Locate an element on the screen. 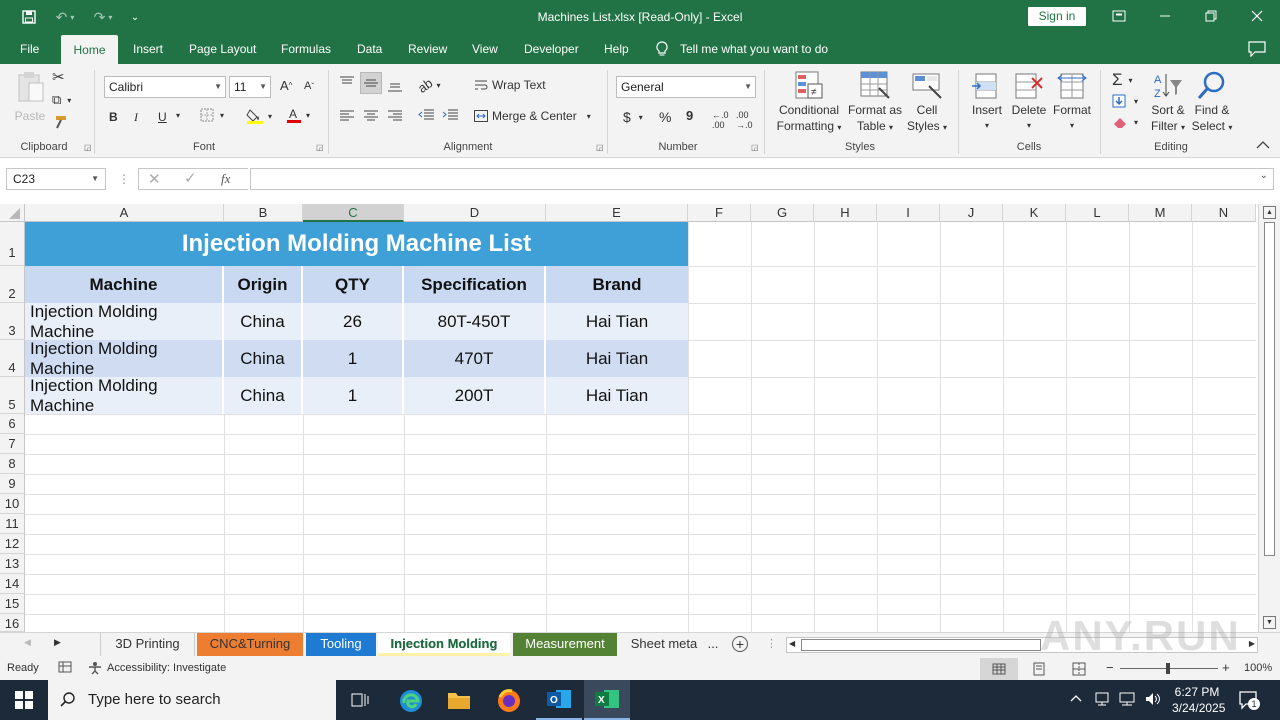 The image size is (1280, 720). cell-styles-button: Cell Styles ▾ is located at coordinates (927, 103).